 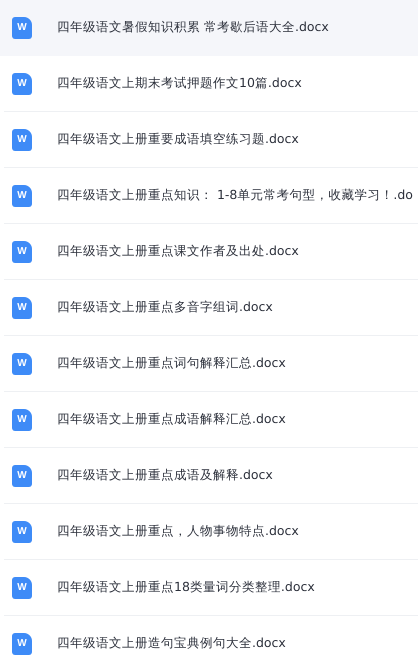 I want to click on file-row: W 四年级语文上册重点课文作者及出处.docx, so click(x=211, y=252).